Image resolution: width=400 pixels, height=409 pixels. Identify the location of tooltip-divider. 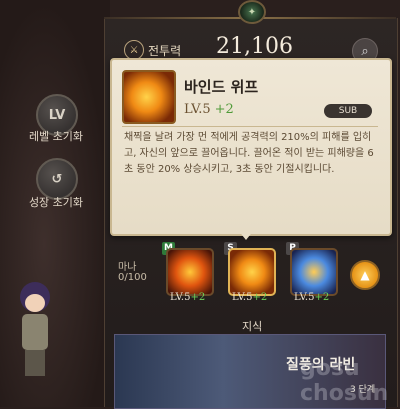
(250, 126).